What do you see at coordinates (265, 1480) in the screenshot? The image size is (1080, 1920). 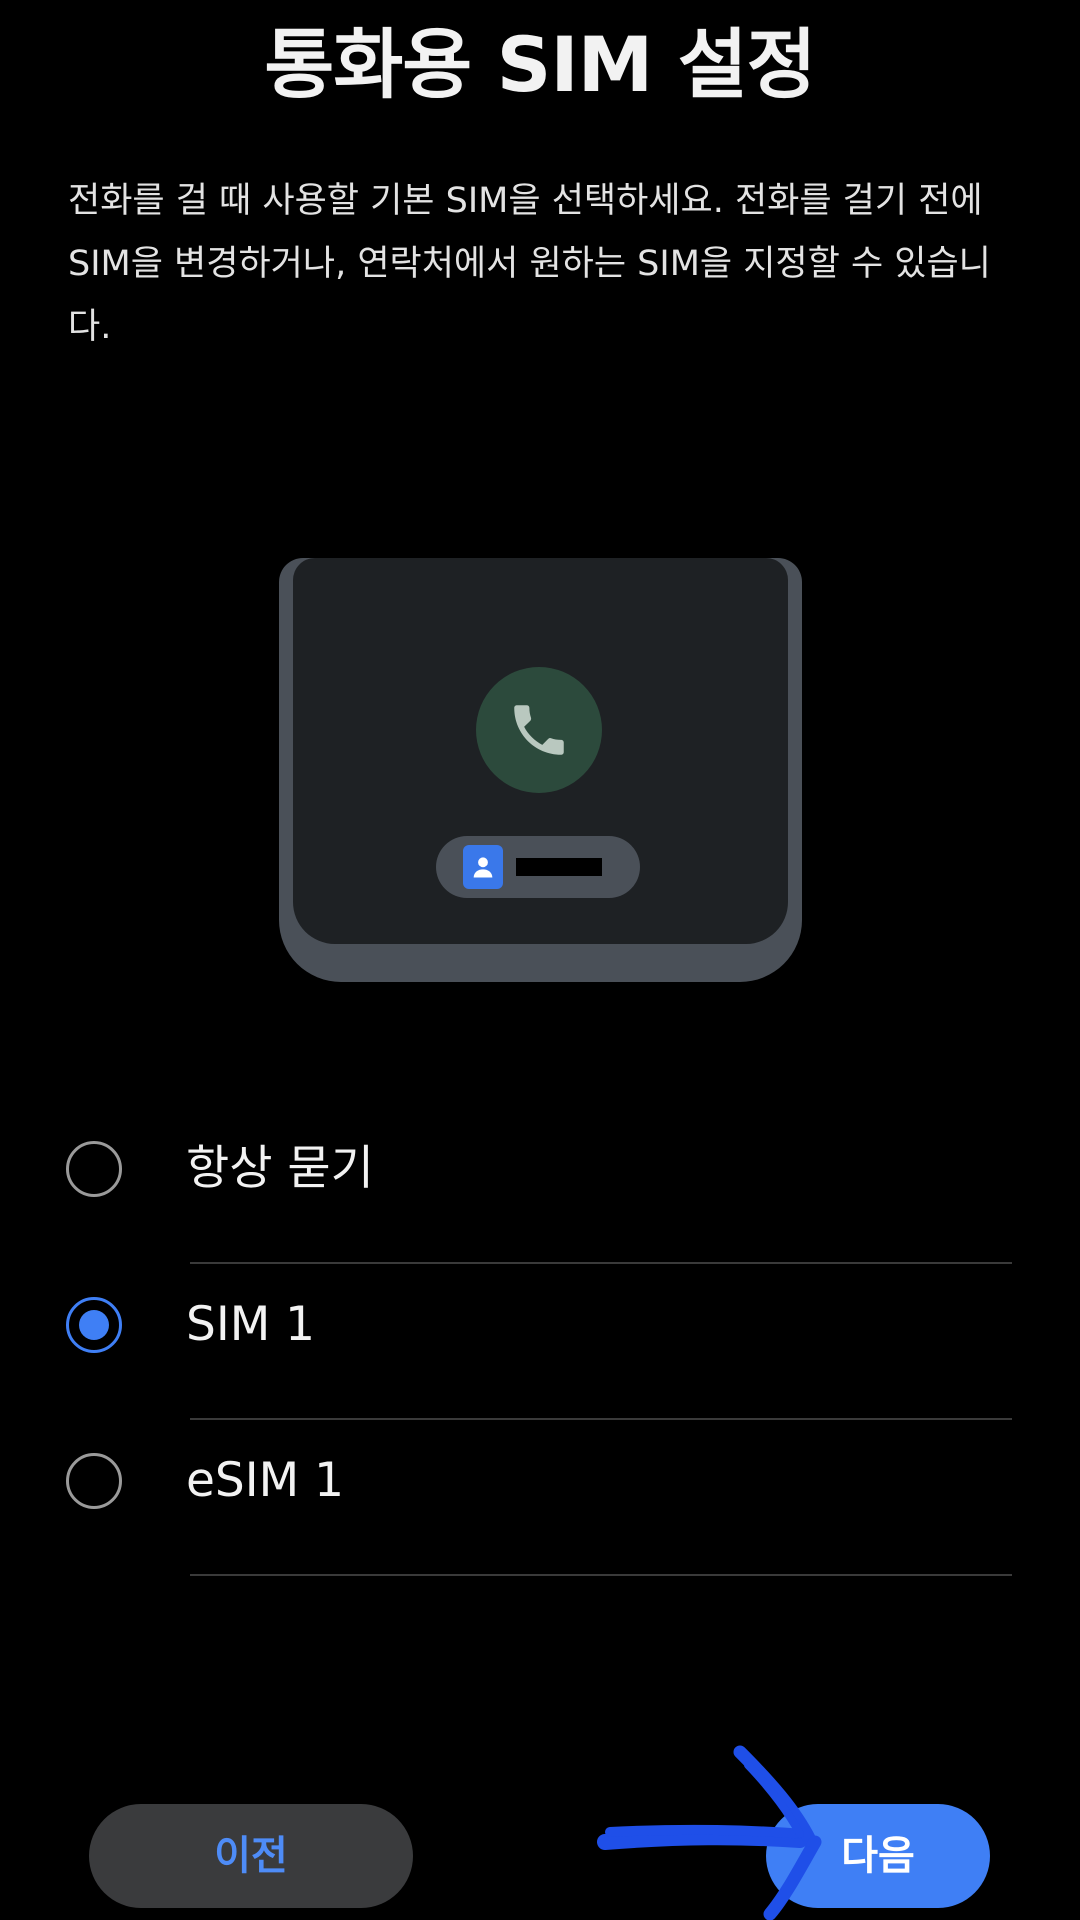 I see `option-label: eSIM 1` at bounding box center [265, 1480].